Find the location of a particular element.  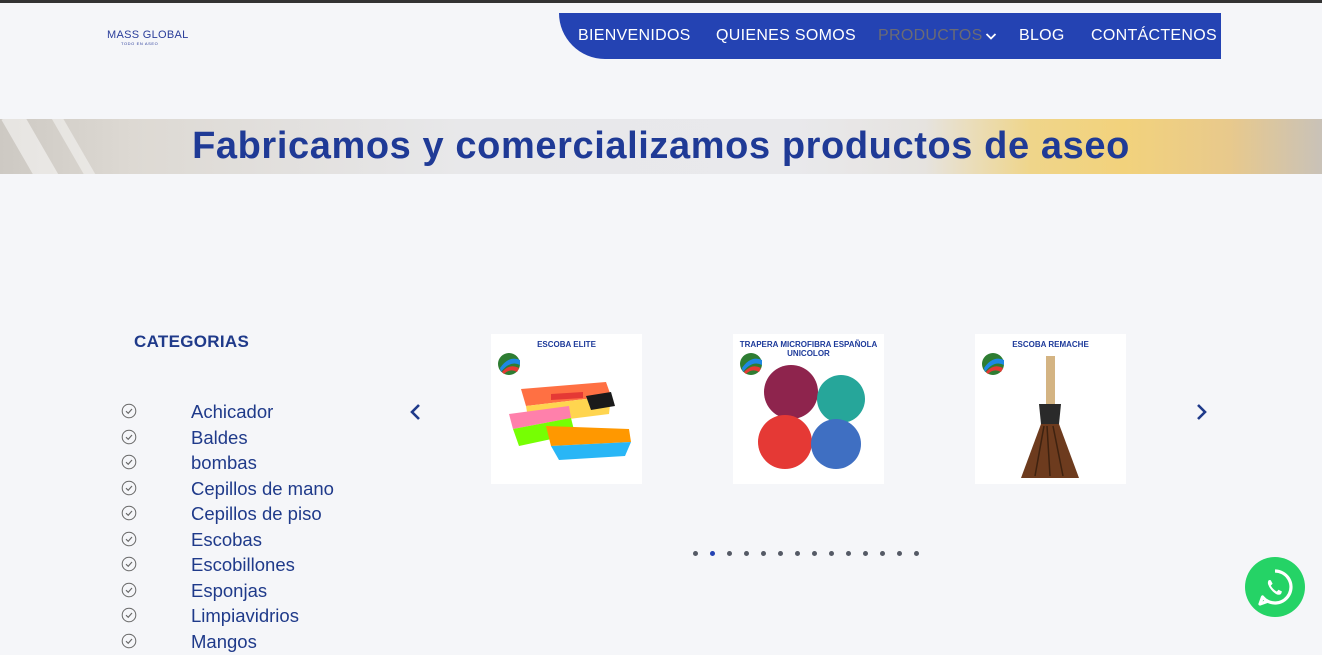

category-label: Escobas is located at coordinates (226, 540).